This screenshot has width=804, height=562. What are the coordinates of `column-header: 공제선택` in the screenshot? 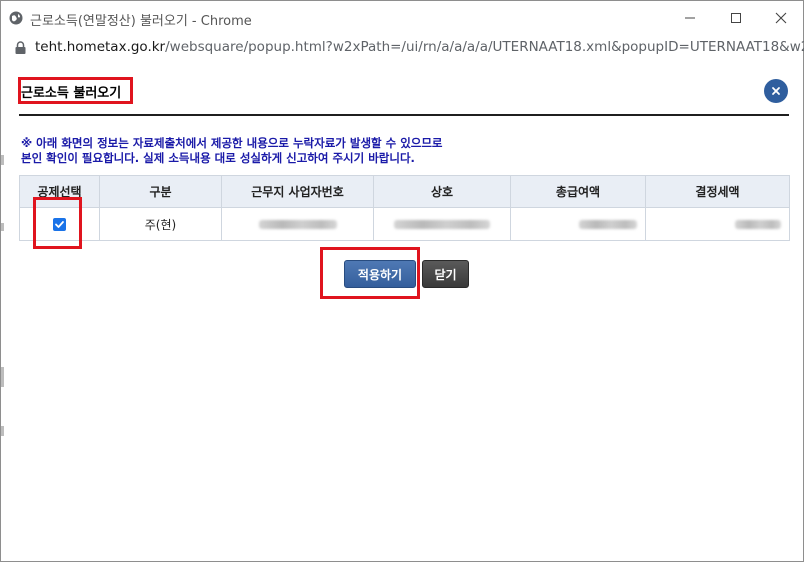 It's located at (59, 191).